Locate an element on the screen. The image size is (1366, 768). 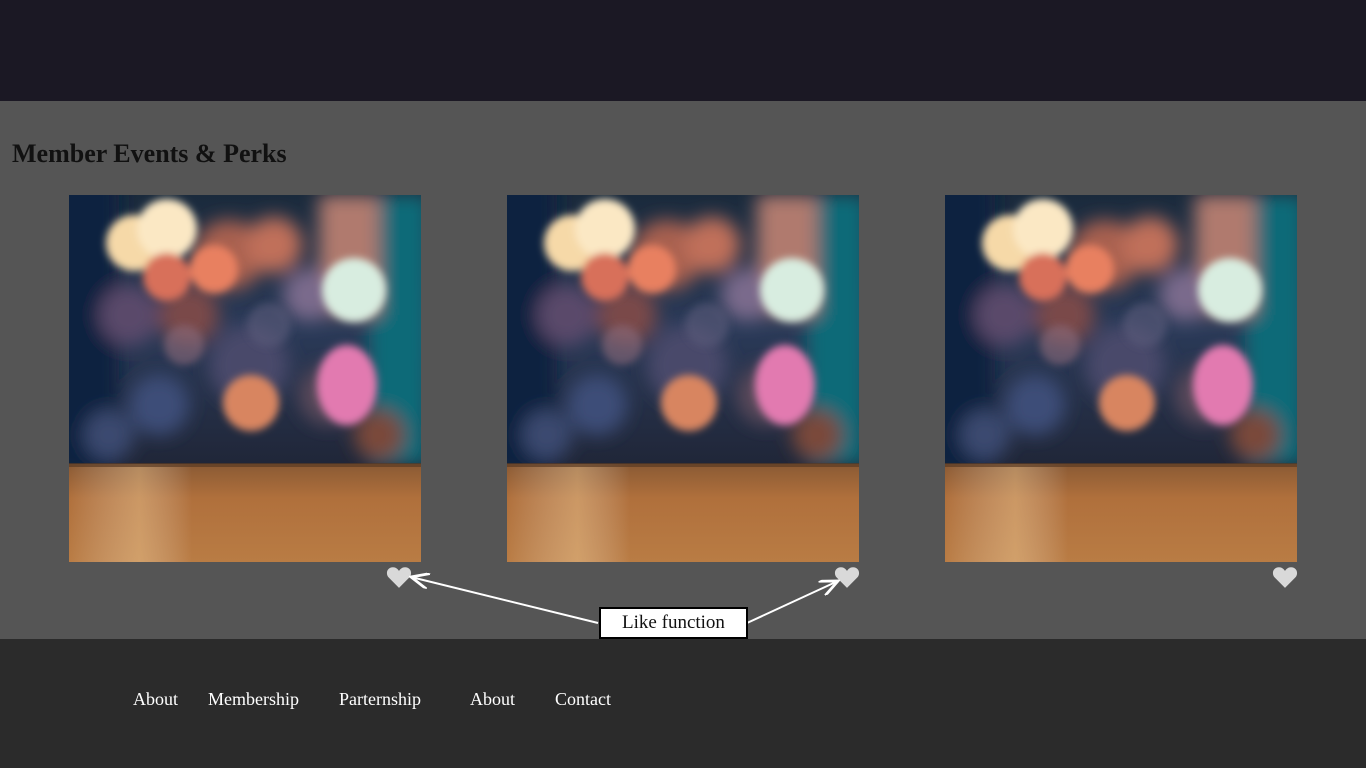
footer-link-about-2: About is located at coordinates (492, 699).